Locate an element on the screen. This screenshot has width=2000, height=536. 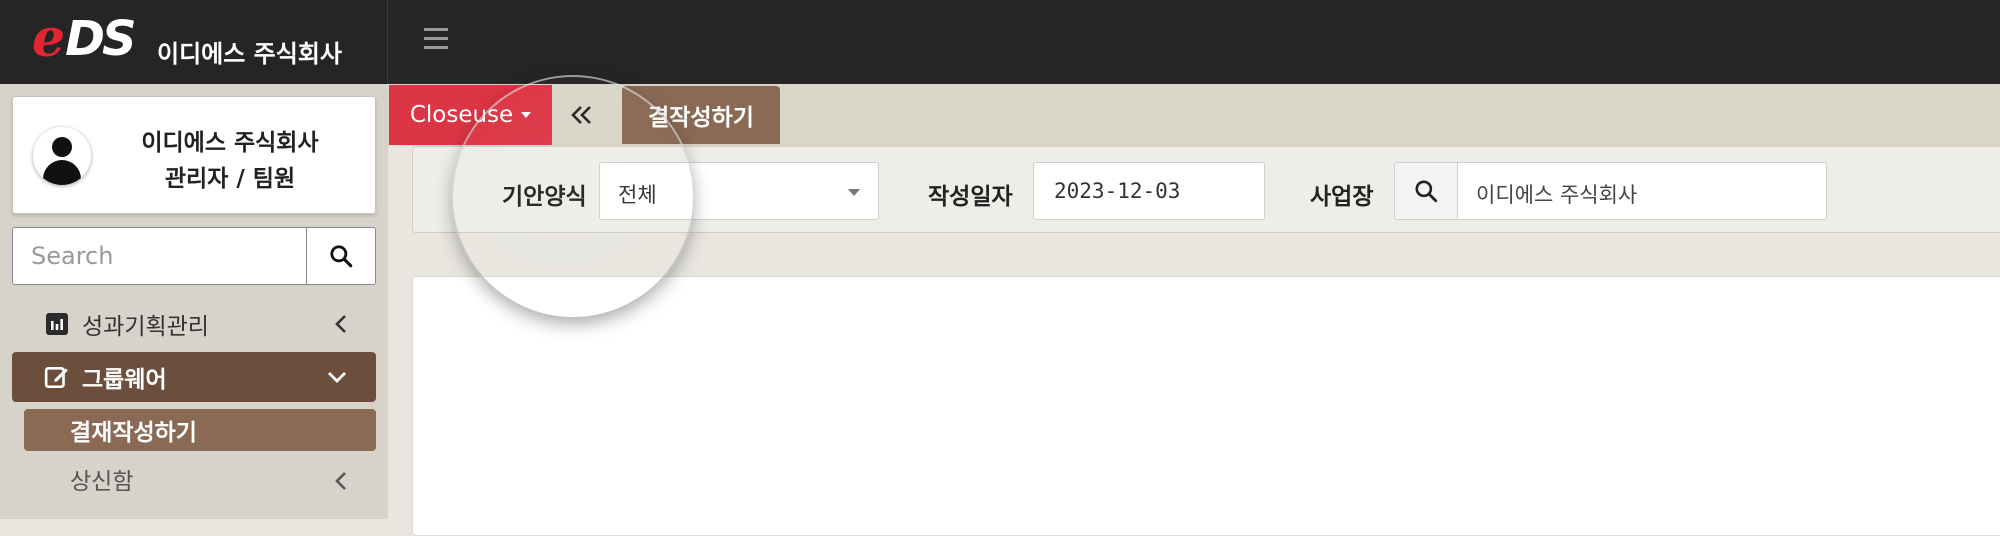
sidebar-item-label: 그룹웨어 is located at coordinates (124, 380).